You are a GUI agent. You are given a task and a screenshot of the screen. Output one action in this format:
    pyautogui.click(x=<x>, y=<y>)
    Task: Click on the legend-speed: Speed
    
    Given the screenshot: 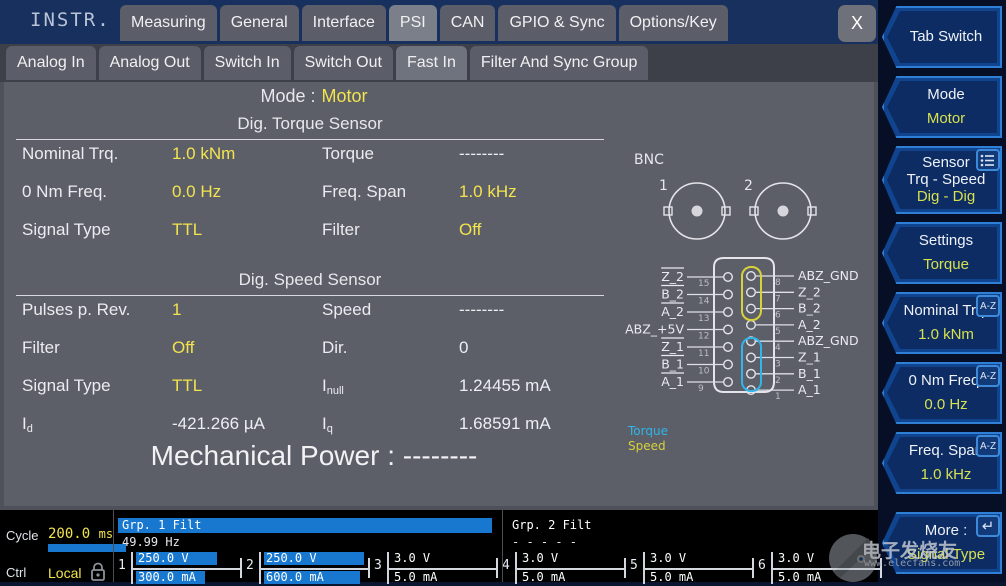 What is the action you would take?
    pyautogui.click(x=647, y=446)
    